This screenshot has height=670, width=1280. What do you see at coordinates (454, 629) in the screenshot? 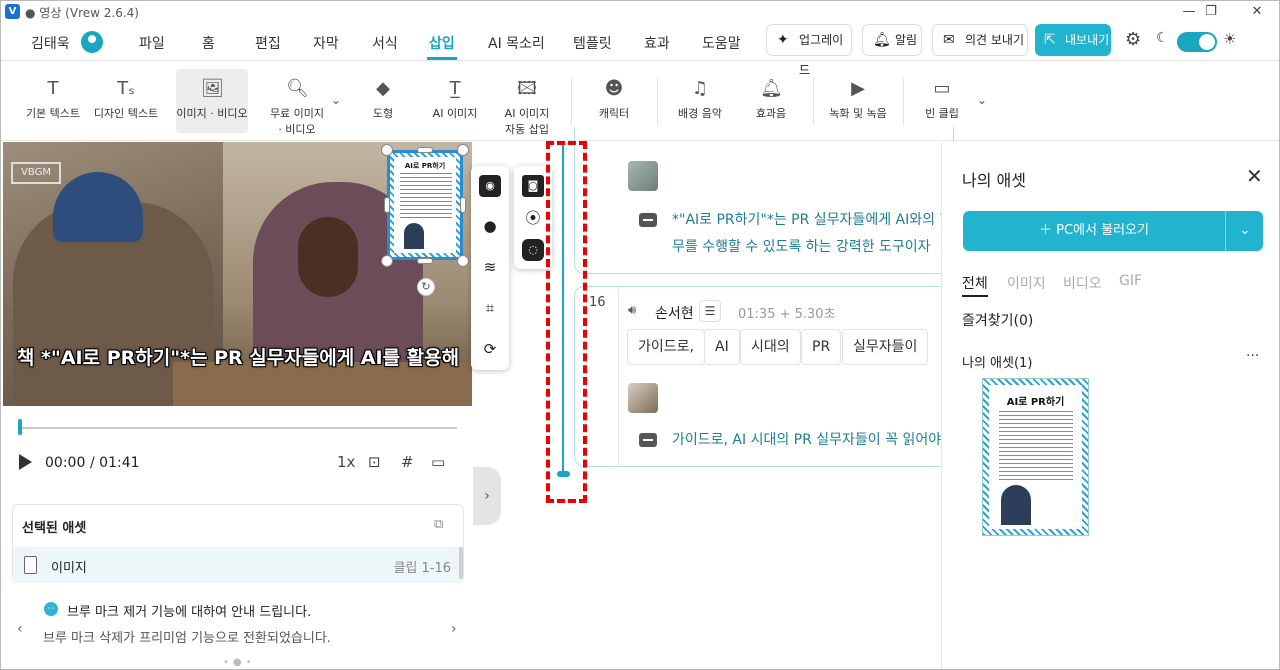
I see `notice-next-button: ›` at bounding box center [454, 629].